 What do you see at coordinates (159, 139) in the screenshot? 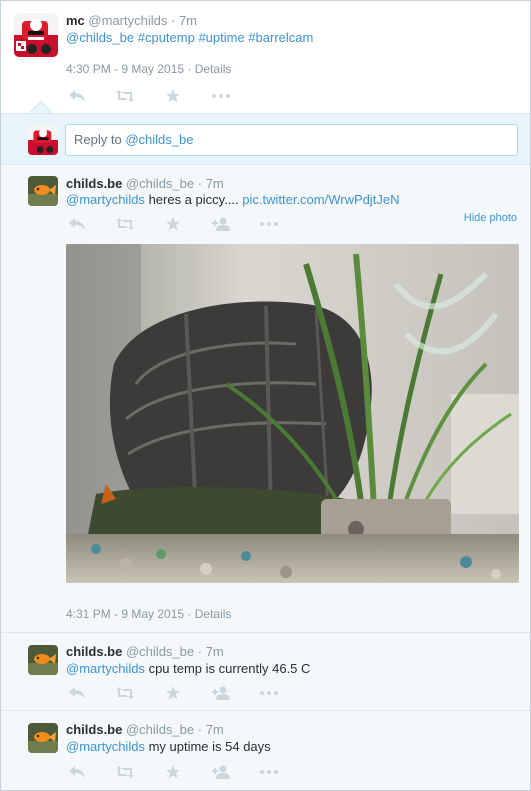
I see `reply-mention: @childs_be` at bounding box center [159, 139].